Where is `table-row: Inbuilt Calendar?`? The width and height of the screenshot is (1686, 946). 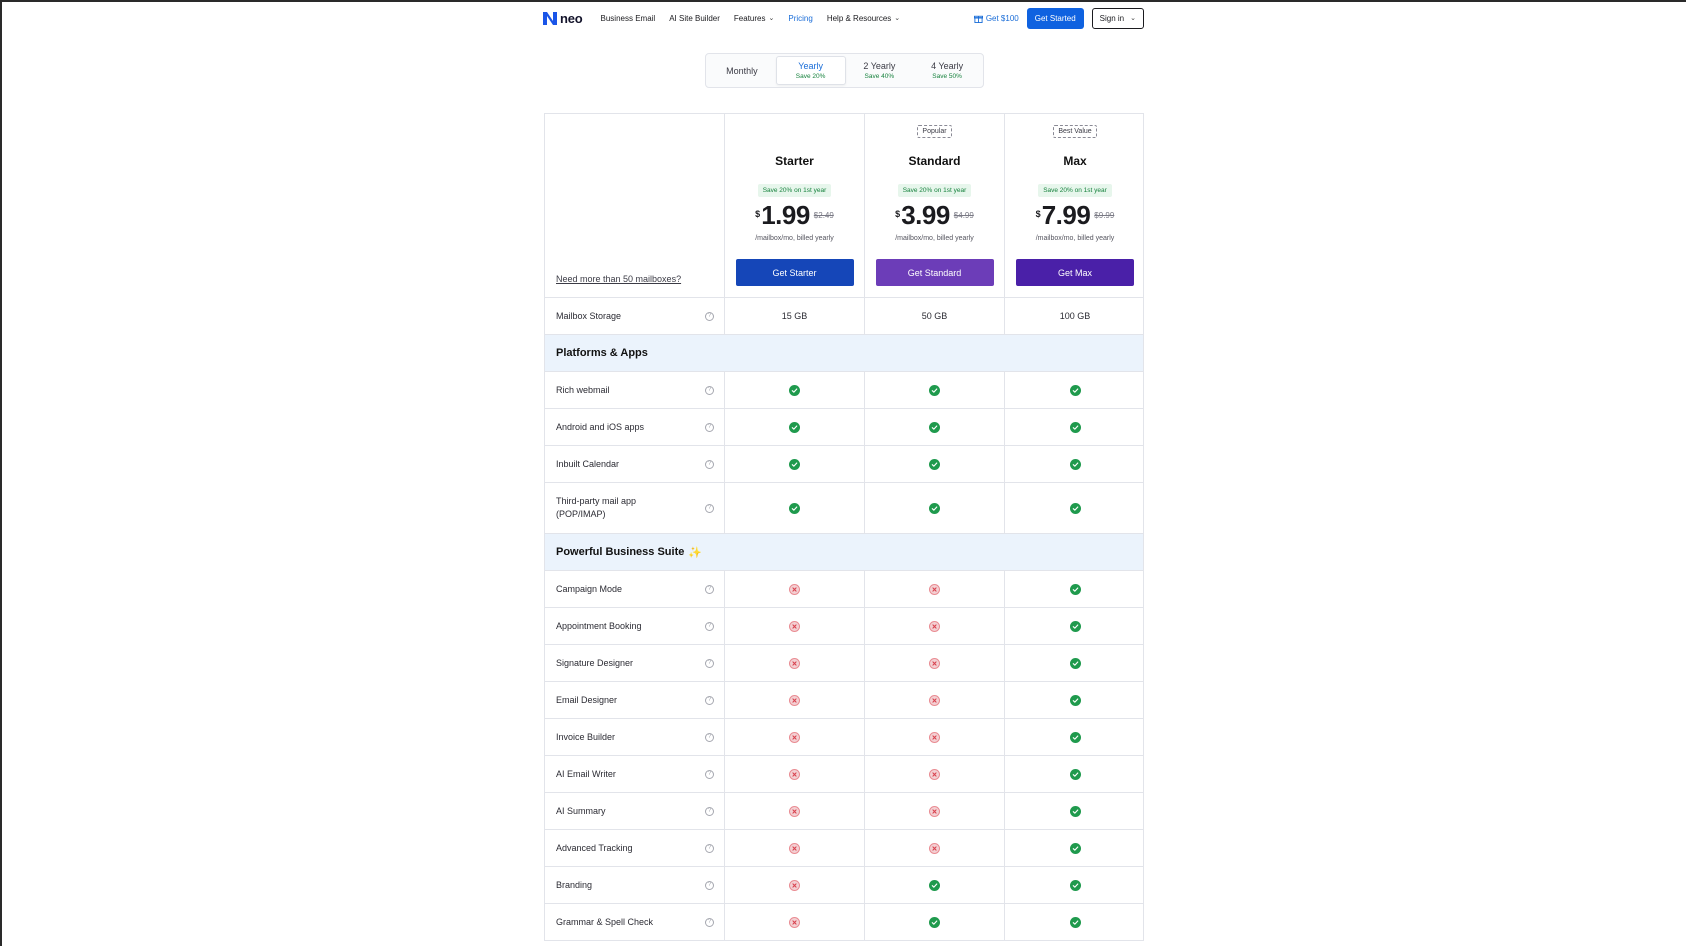
table-row: Inbuilt Calendar? is located at coordinates (844, 464).